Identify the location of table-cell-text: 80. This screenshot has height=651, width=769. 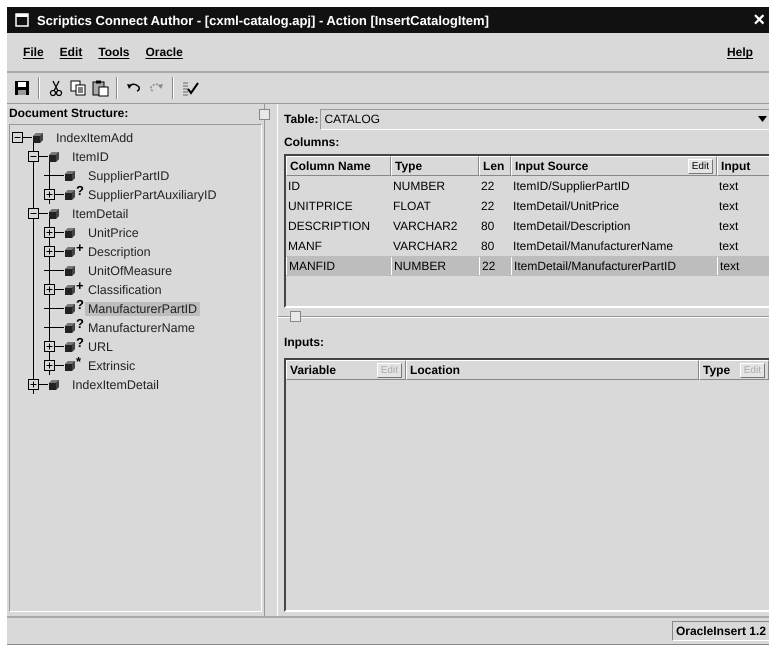
(488, 246).